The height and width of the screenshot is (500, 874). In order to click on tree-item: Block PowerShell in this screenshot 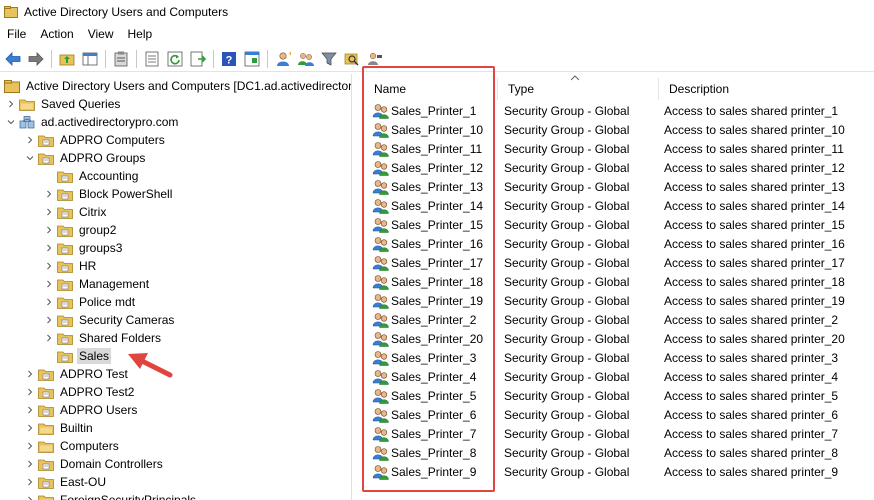, I will do `click(108, 194)`.